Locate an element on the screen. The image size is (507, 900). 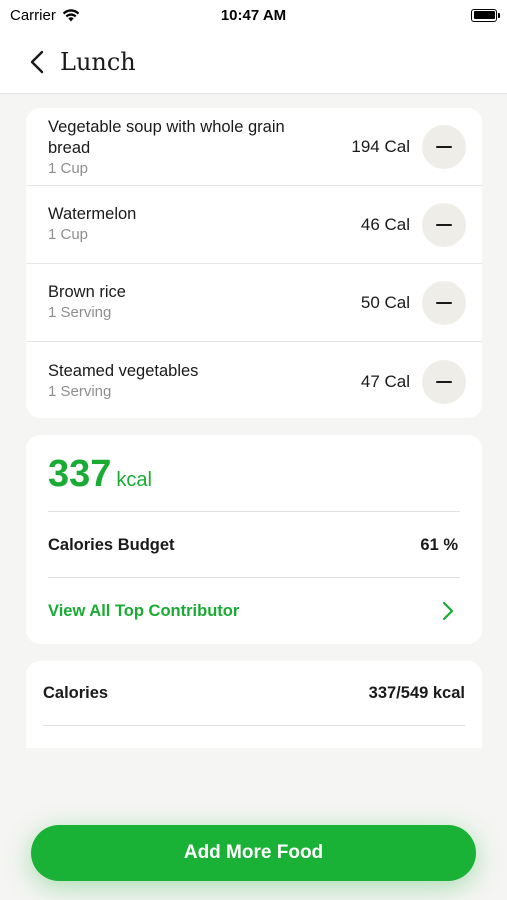
calories-card: Calories 337/549 kcal is located at coordinates (254, 706).